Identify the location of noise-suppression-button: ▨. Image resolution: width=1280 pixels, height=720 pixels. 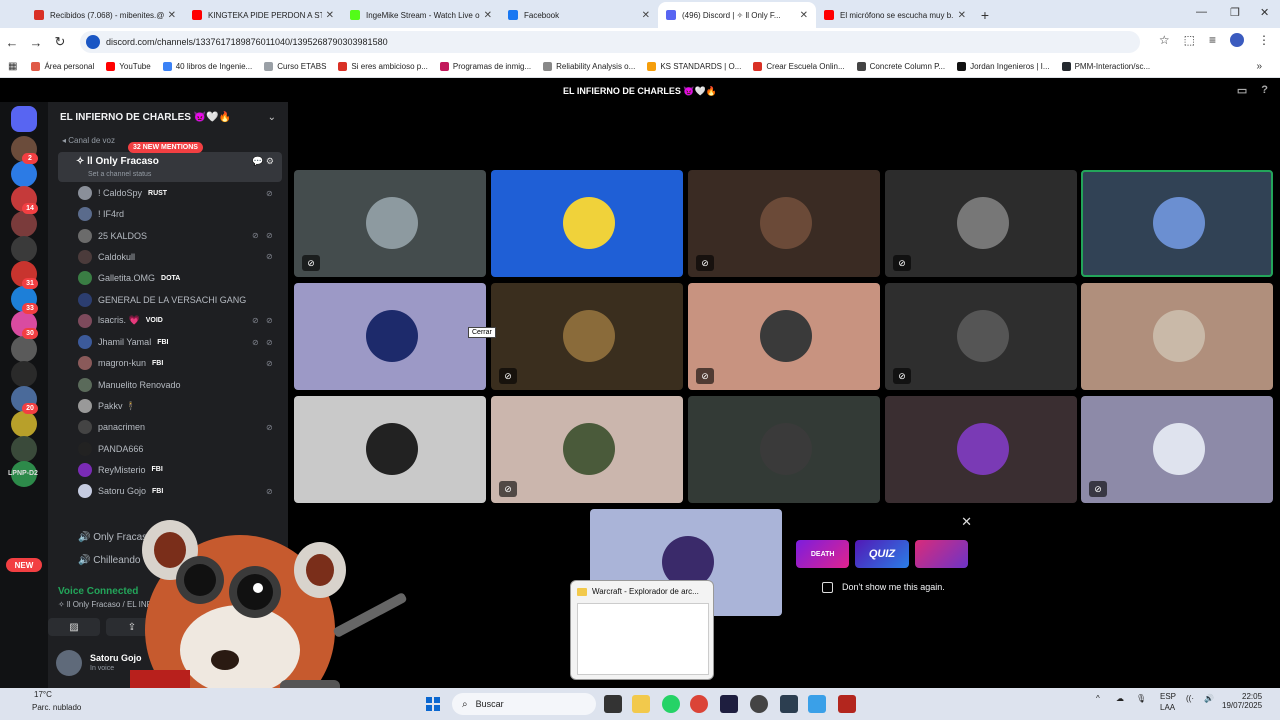
(74, 627).